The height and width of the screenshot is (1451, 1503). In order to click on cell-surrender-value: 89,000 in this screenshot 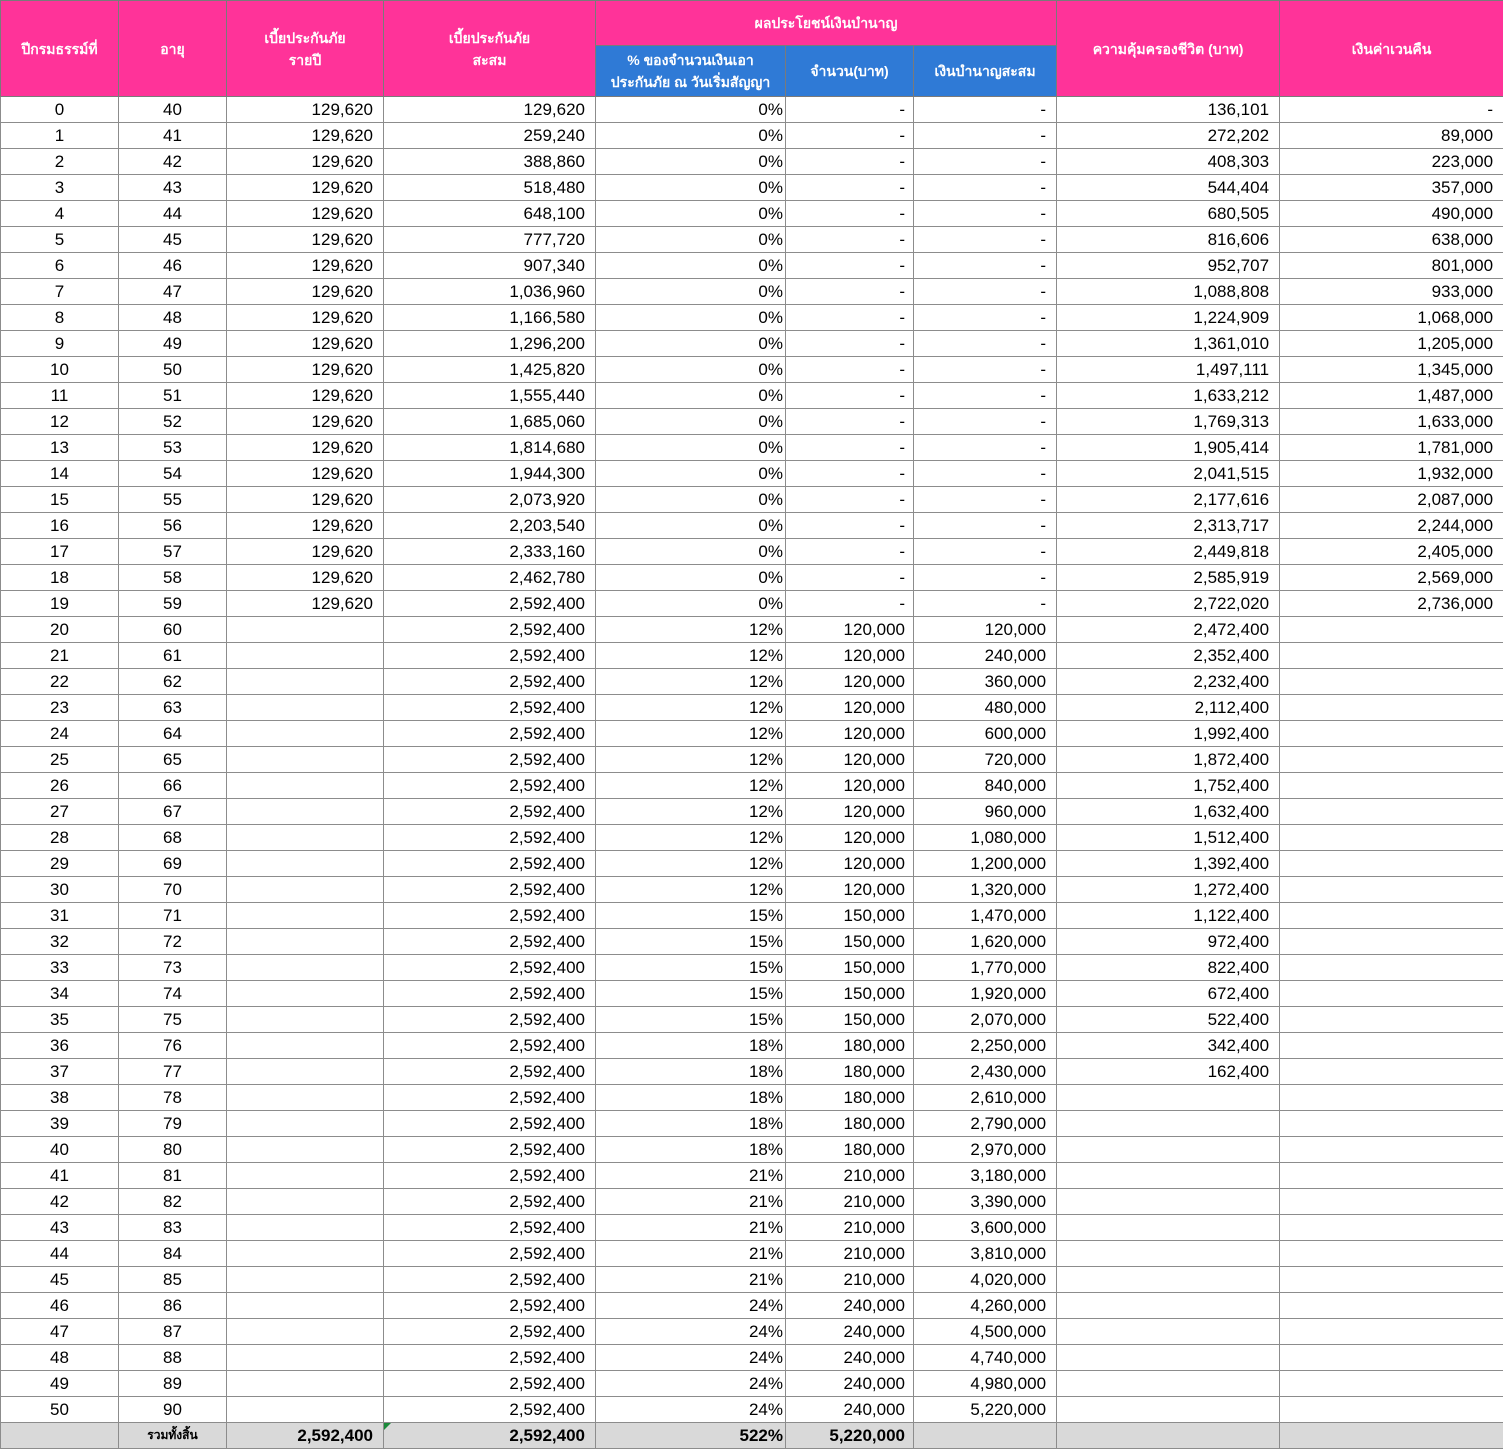, I will do `click(1391, 135)`.